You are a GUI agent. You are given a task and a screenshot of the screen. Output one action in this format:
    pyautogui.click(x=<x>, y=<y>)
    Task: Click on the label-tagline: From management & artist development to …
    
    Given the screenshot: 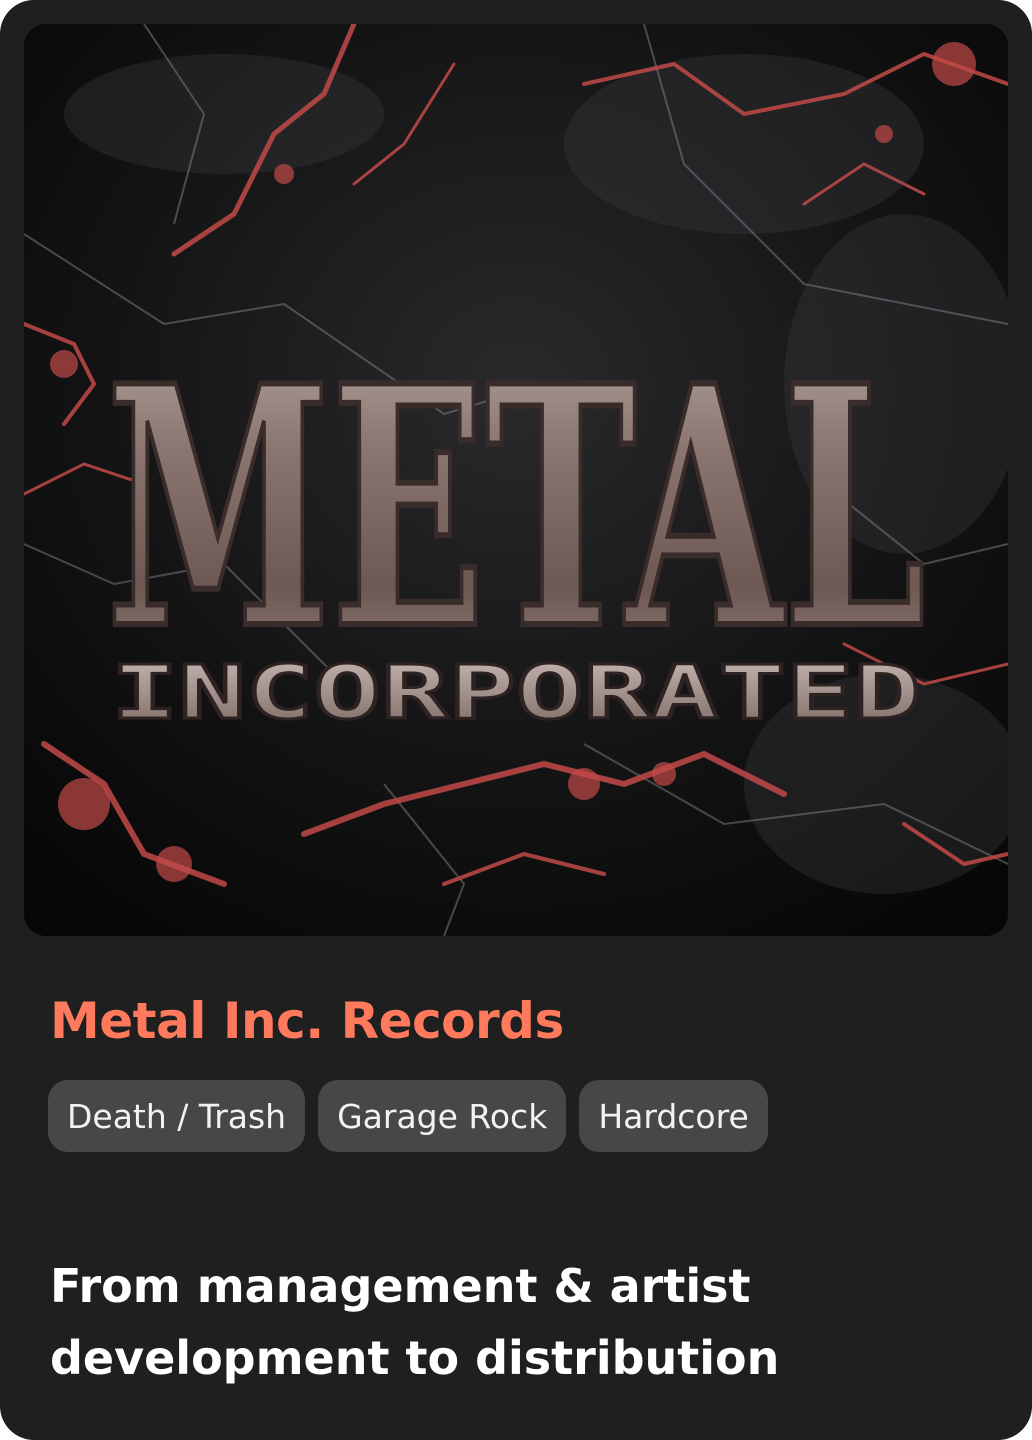 What is the action you would take?
    pyautogui.click(x=500, y=1322)
    